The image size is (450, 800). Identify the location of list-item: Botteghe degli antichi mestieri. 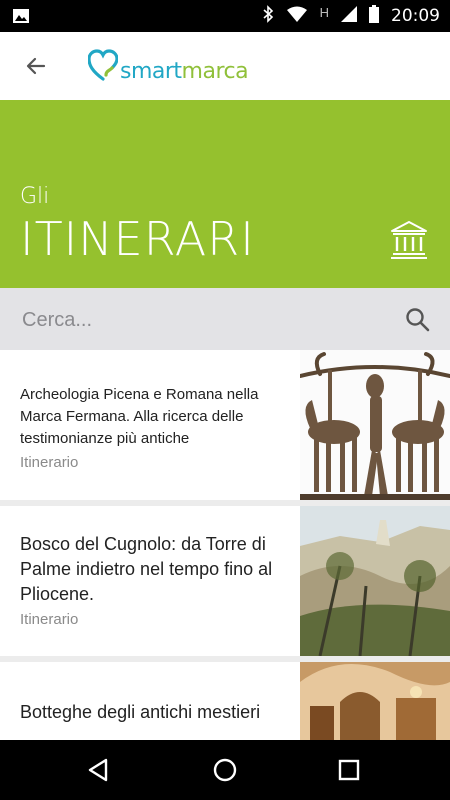
(225, 701).